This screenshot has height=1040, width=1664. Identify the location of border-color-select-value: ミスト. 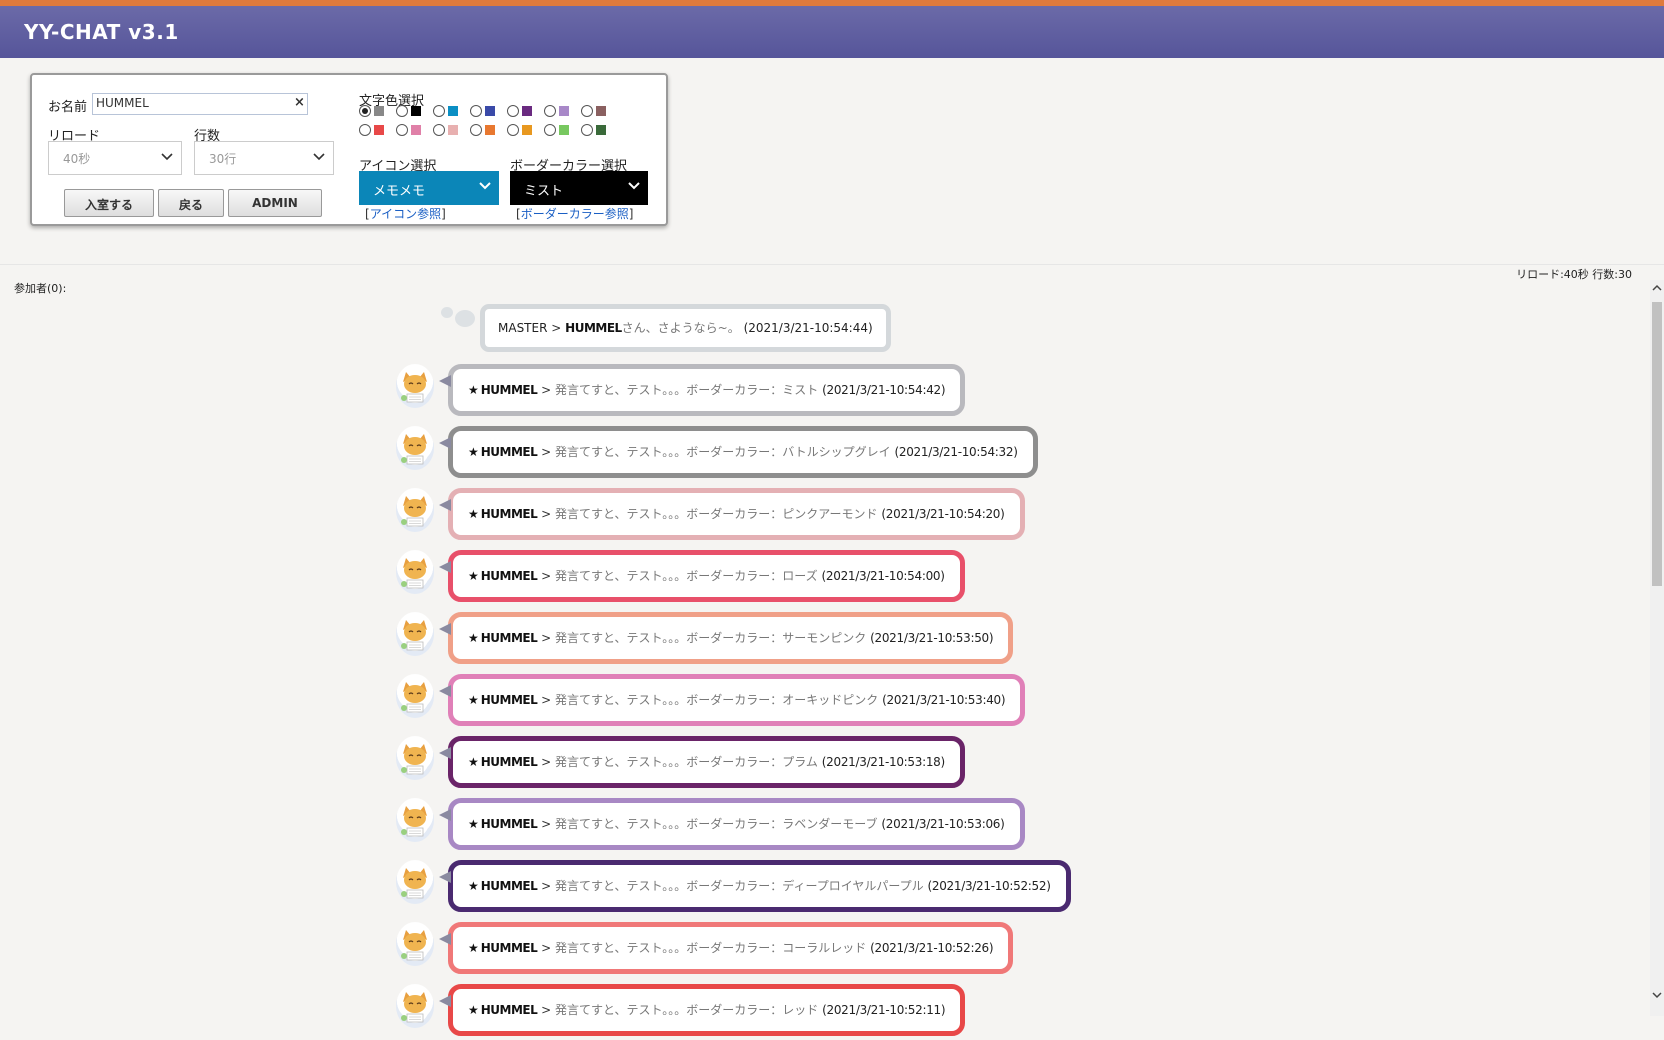
(544, 191).